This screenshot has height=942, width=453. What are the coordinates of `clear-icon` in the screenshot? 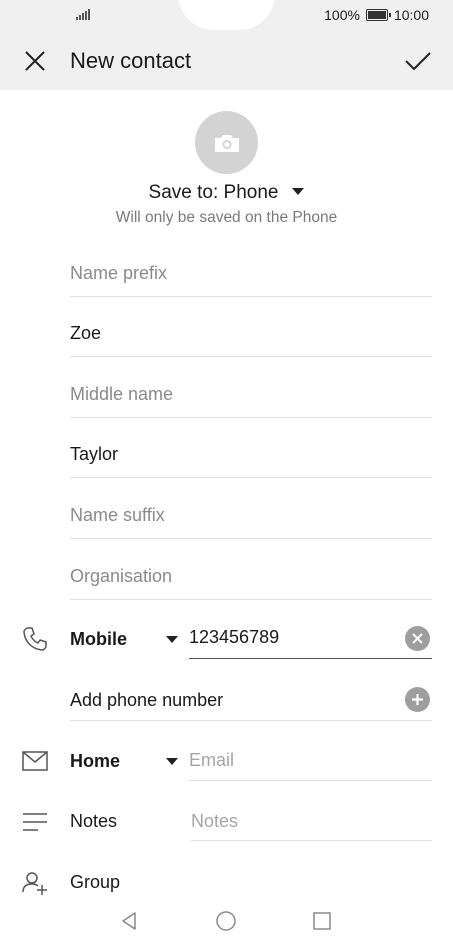 It's located at (417, 638).